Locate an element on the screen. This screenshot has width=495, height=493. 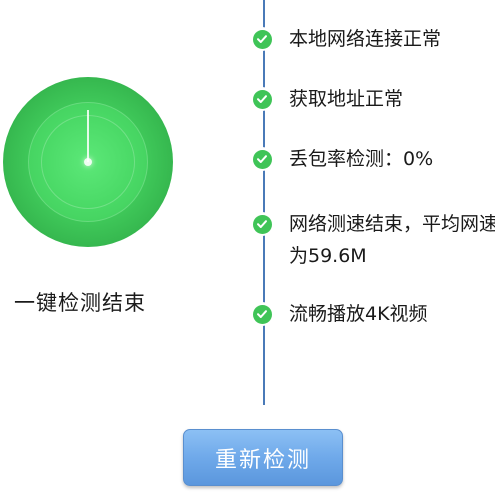
step-item-packet-loss: 丢包率检测：0% is located at coordinates (372, 161).